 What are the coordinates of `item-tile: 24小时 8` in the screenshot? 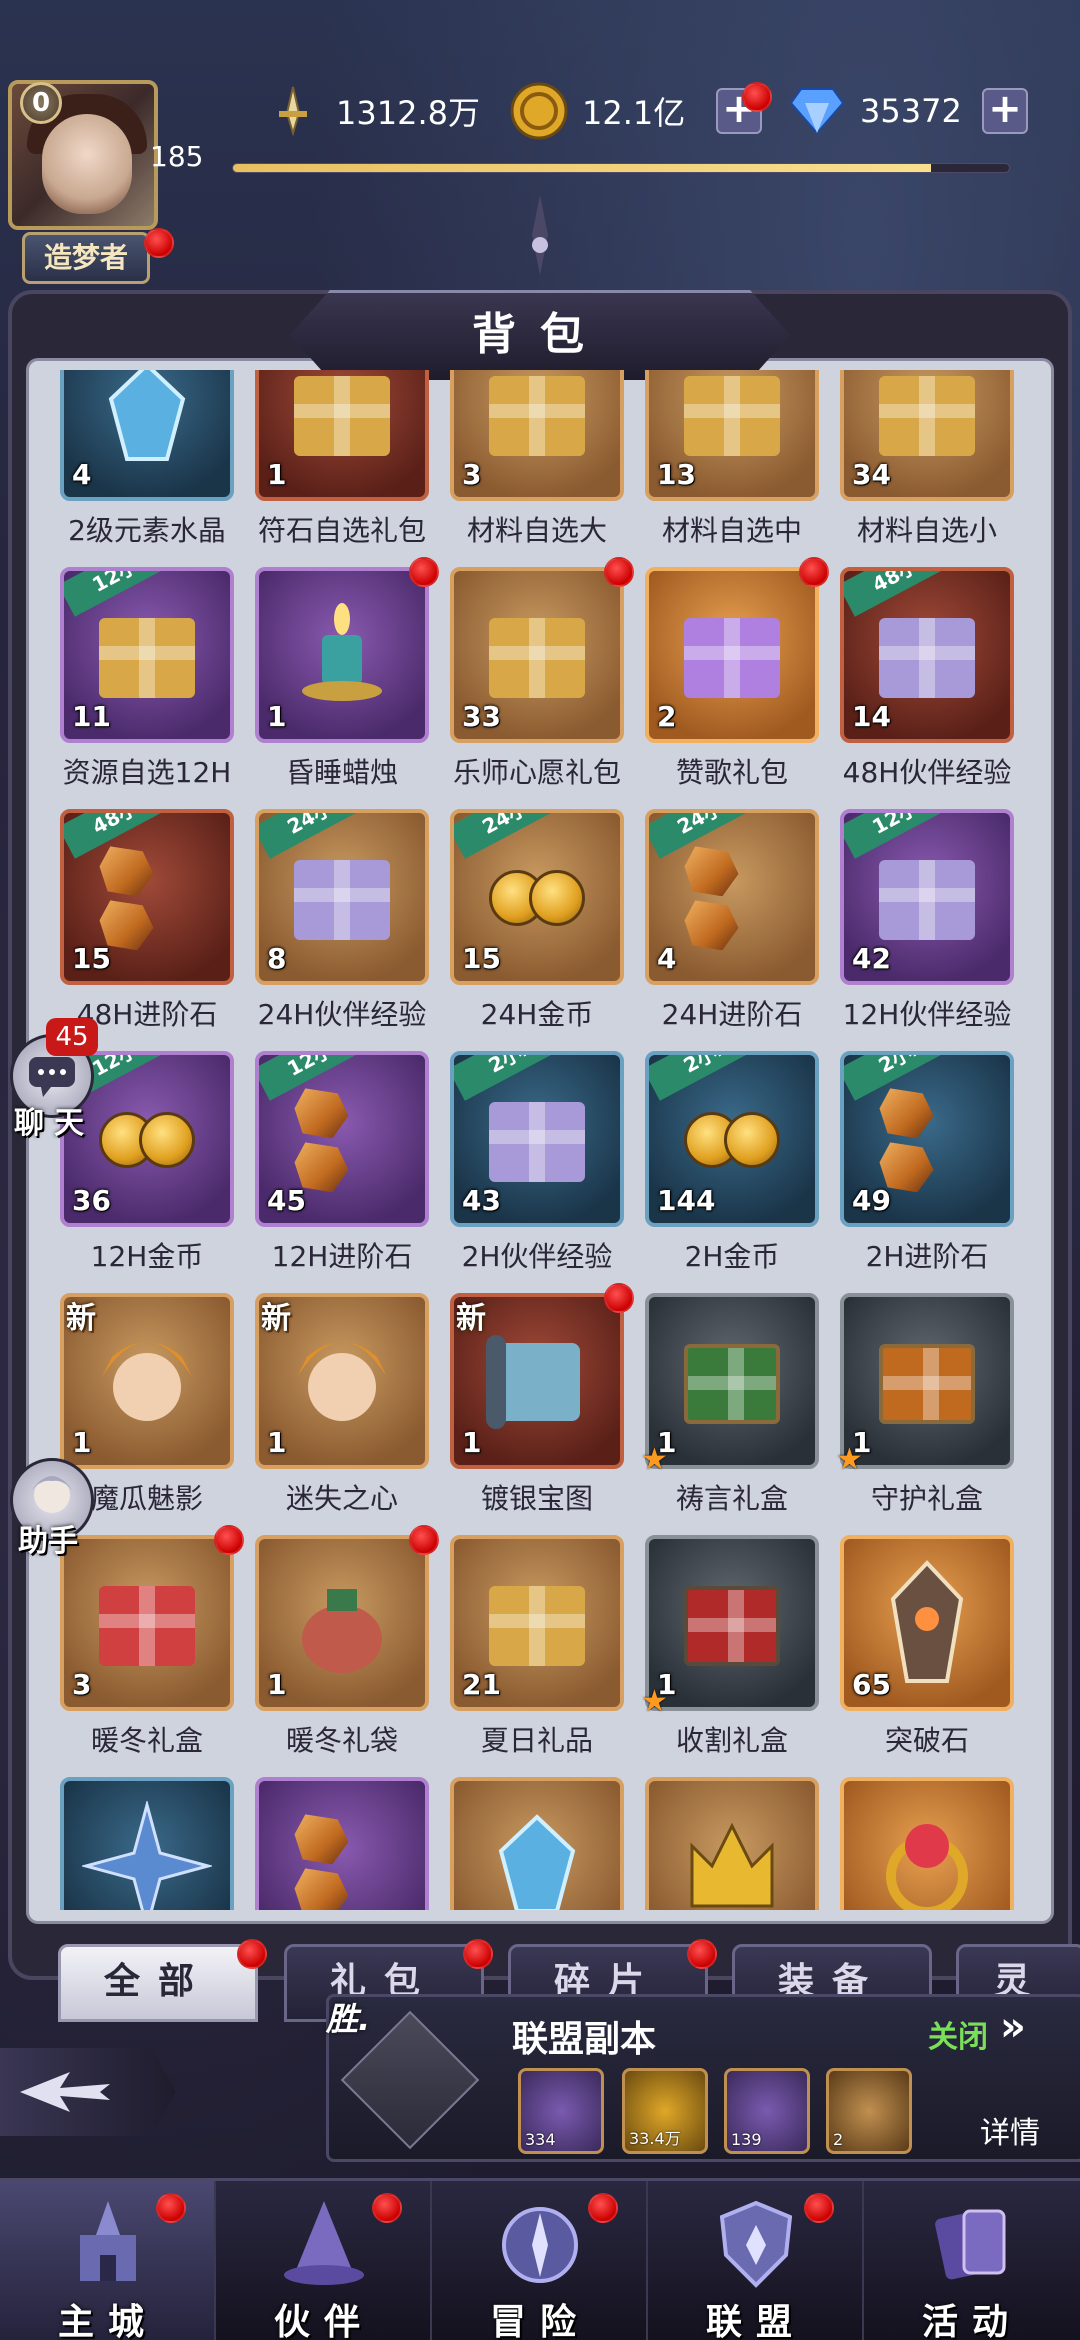 It's located at (342, 897).